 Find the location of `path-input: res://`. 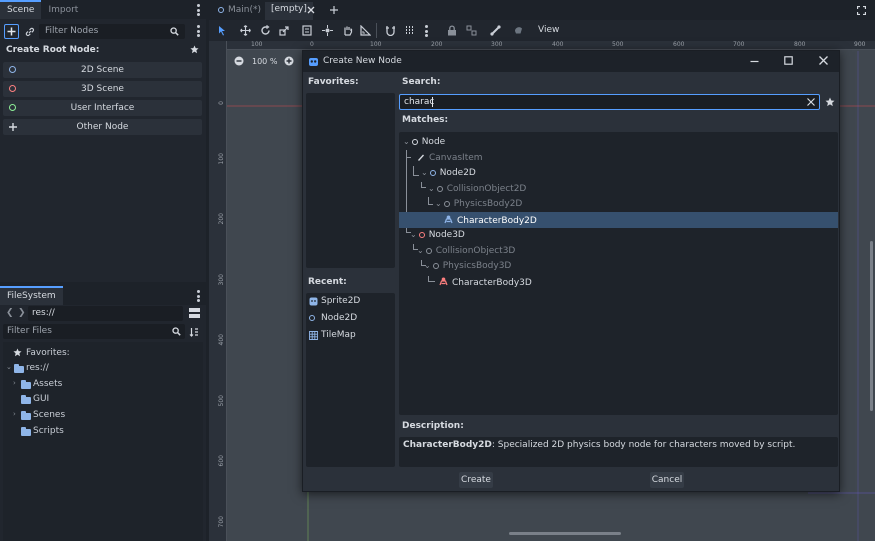

path-input: res:// is located at coordinates (105, 313).